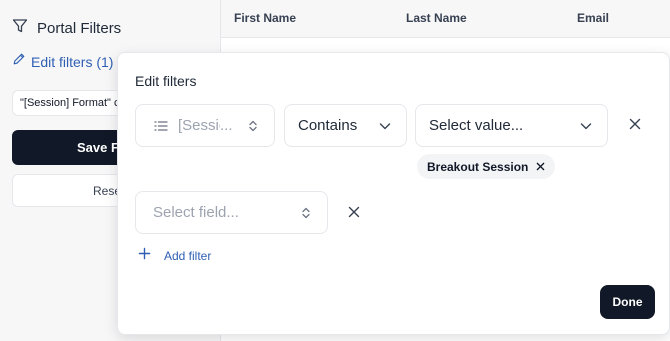 The image size is (670, 341). What do you see at coordinates (161, 126) in the screenshot?
I see `list-icon` at bounding box center [161, 126].